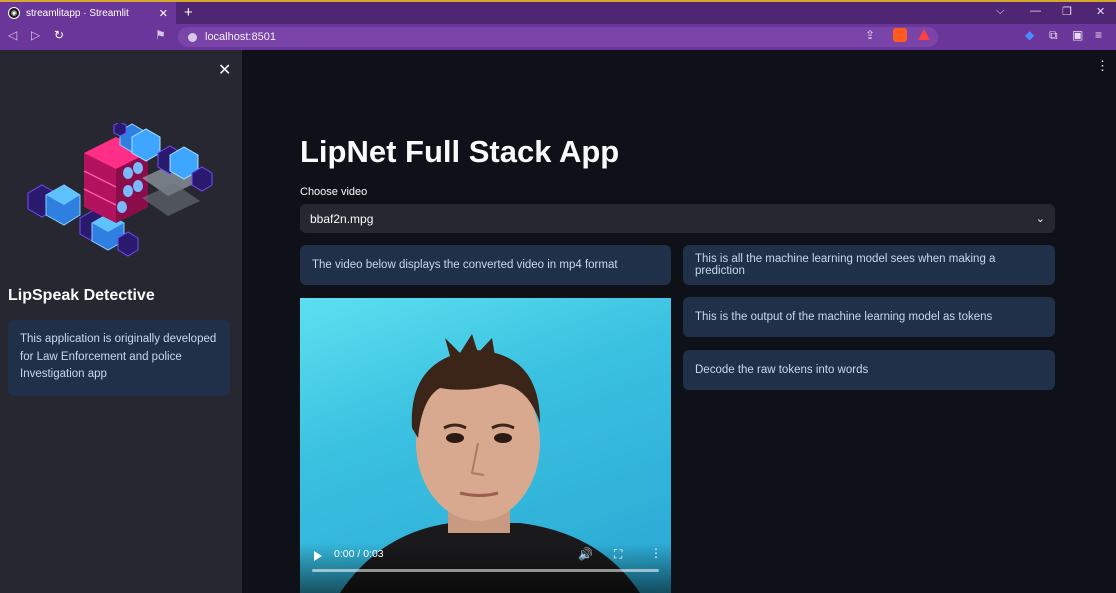 This screenshot has height=593, width=1116. I want to click on new-tab-icon: +, so click(188, 12).